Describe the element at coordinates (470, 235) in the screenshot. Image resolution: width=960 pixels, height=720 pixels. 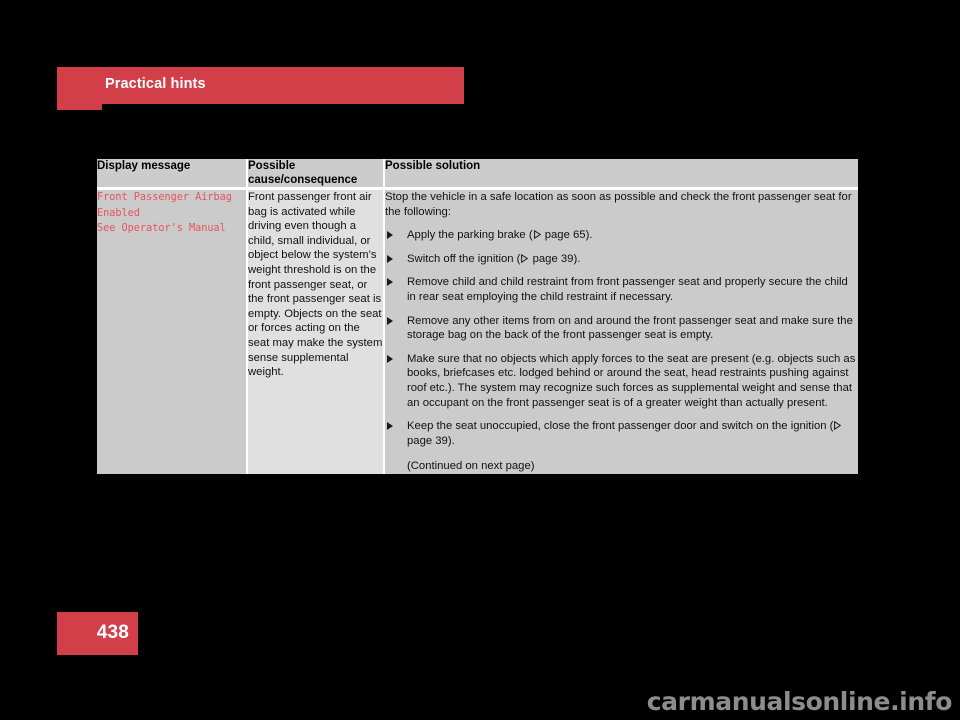
I see `bullet-text: Apply the parking brake (` at that location.